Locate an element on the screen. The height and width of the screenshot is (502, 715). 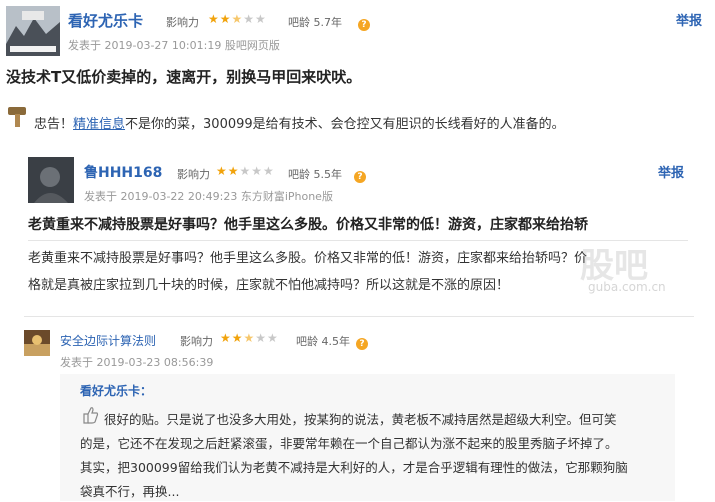
guba-watermark-url: guba.com.cn is located at coordinates (627, 287).